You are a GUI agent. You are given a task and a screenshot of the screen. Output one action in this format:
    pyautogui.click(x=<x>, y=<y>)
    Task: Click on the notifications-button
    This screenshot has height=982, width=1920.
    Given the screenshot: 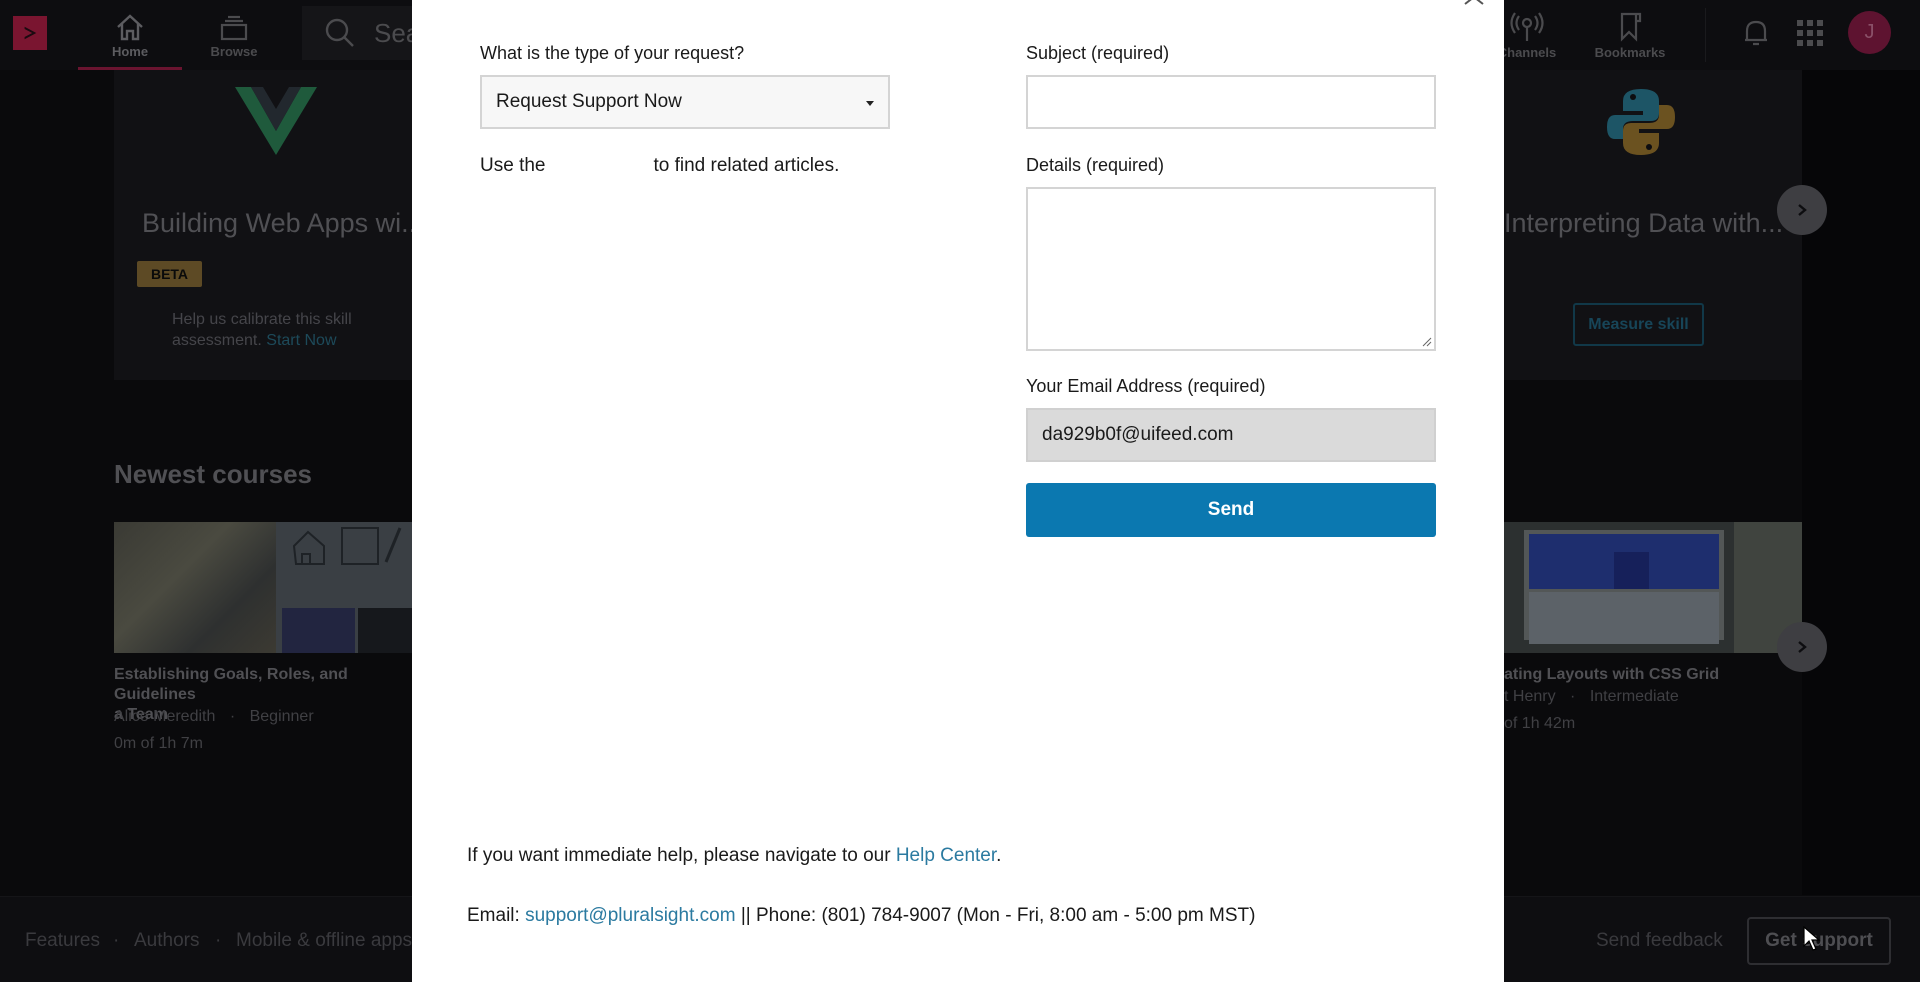 What is the action you would take?
    pyautogui.click(x=1756, y=33)
    